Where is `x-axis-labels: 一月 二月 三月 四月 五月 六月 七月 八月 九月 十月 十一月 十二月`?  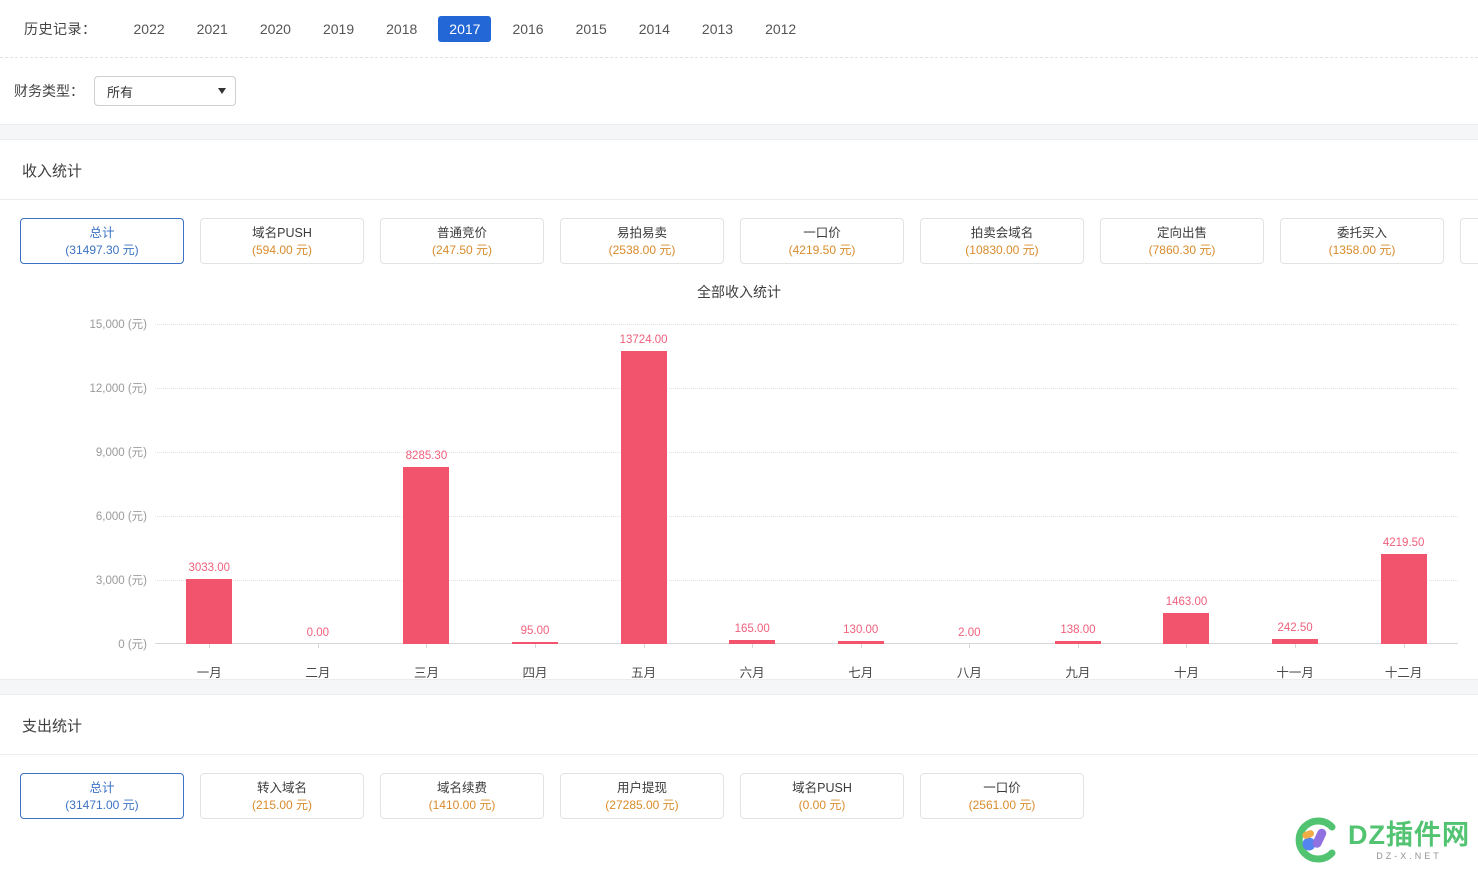 x-axis-labels: 一月 二月 三月 四月 五月 六月 七月 八月 九月 十月 十一月 十二月 is located at coordinates (806, 671).